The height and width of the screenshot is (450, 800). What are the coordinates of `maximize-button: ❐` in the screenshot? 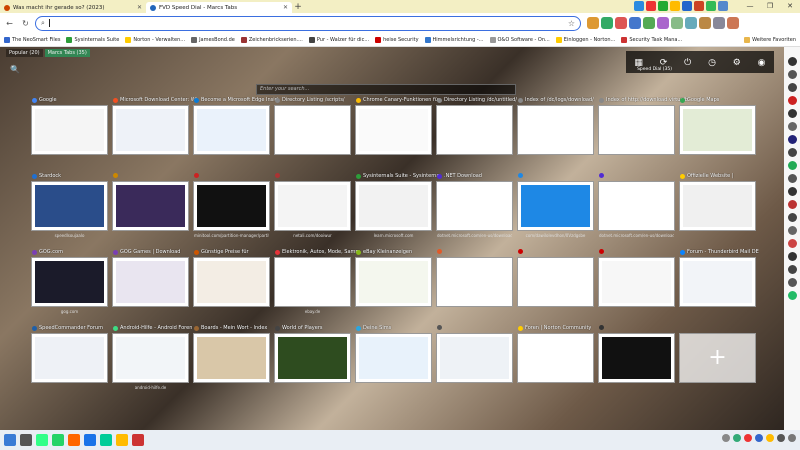 It's located at (770, 6).